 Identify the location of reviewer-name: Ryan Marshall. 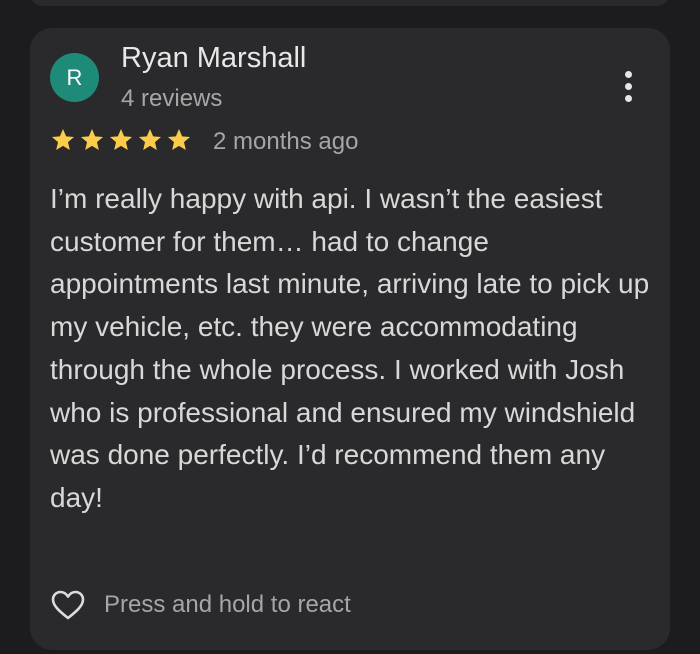
(213, 58).